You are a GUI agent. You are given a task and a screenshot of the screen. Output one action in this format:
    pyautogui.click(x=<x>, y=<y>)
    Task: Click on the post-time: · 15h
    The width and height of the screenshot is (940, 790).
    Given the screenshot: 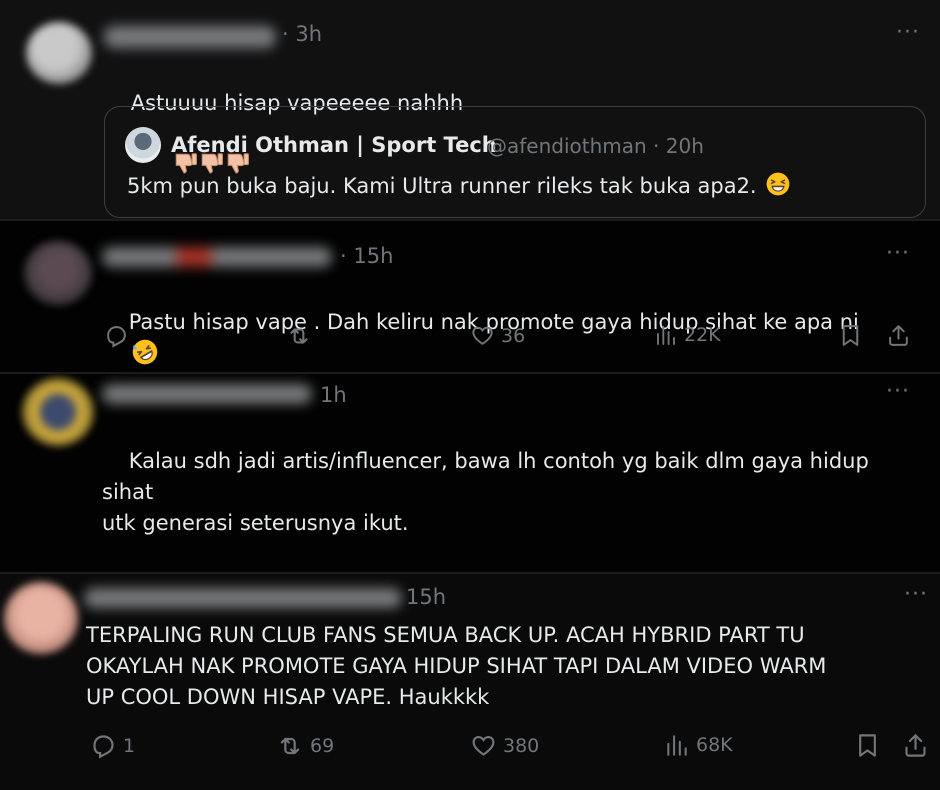 What is the action you would take?
    pyautogui.click(x=366, y=256)
    